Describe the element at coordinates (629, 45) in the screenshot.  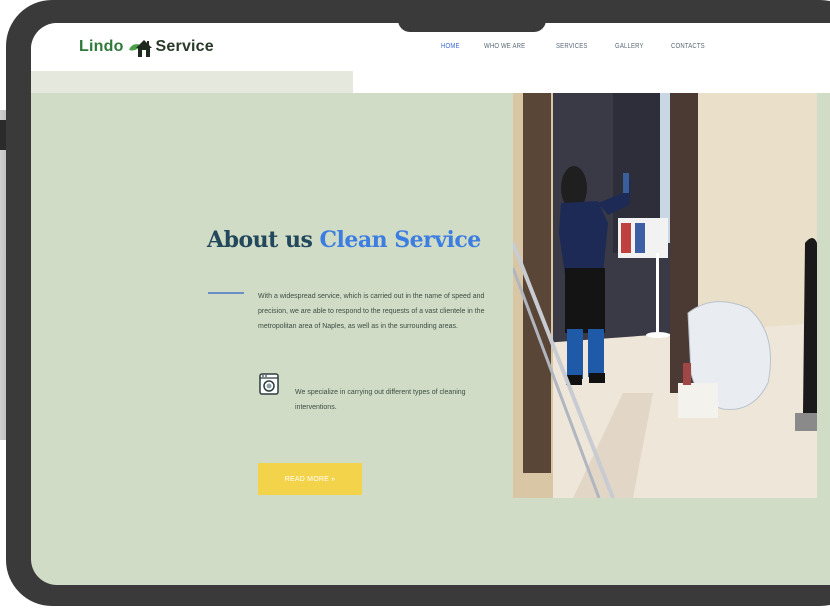
I see `nav-item-gallery: GALLERY` at that location.